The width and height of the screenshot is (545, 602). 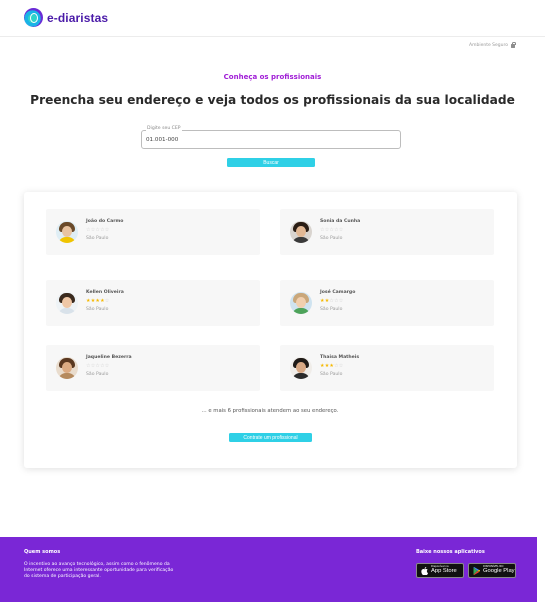 I want to click on apps-title: Baixe nossos aplicativos, so click(x=450, y=552).